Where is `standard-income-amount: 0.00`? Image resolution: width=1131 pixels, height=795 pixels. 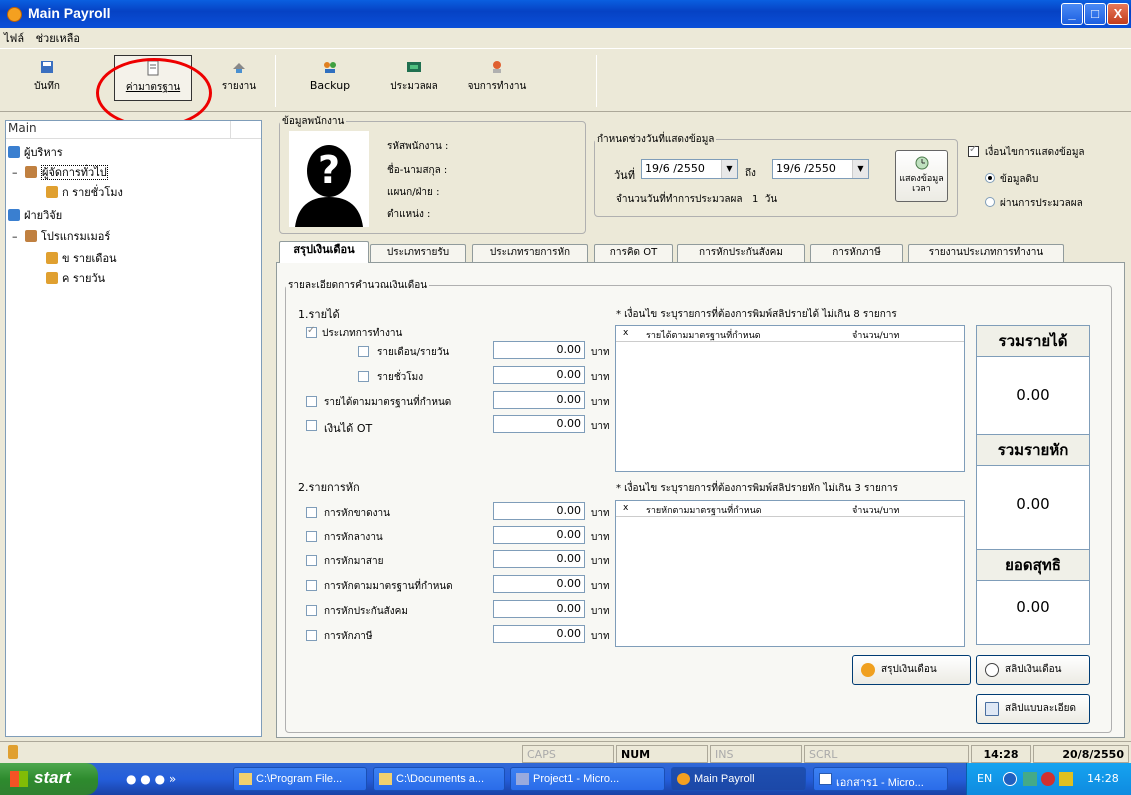
standard-income-amount: 0.00 is located at coordinates (539, 400).